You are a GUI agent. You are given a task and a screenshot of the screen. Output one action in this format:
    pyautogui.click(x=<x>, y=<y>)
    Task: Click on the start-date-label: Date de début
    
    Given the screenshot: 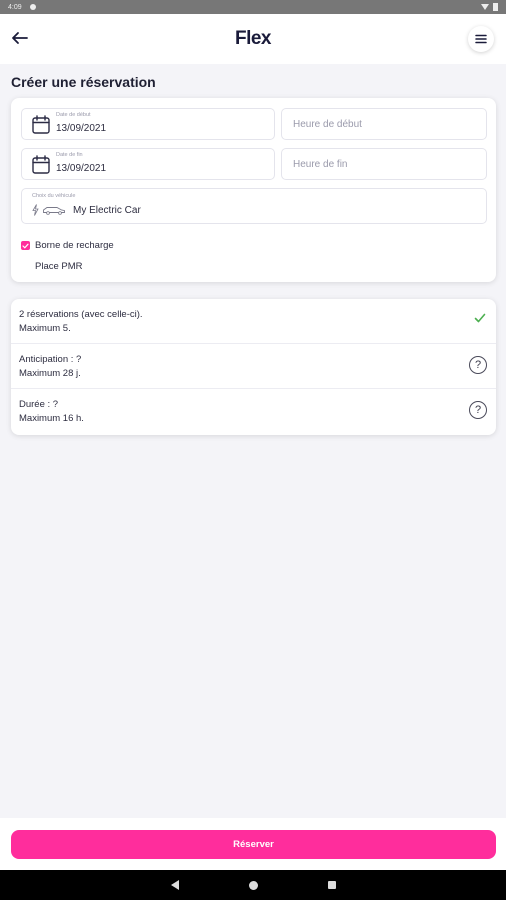 What is the action you would take?
    pyautogui.click(x=73, y=115)
    